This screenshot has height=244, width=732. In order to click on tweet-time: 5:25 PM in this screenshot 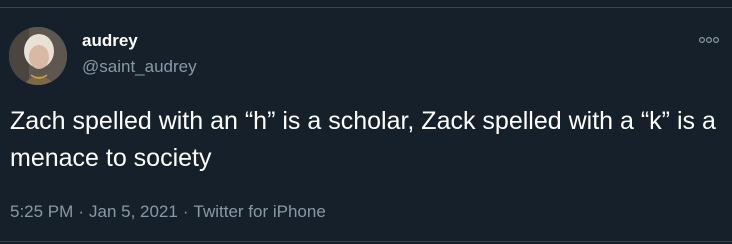, I will do `click(41, 211)`.